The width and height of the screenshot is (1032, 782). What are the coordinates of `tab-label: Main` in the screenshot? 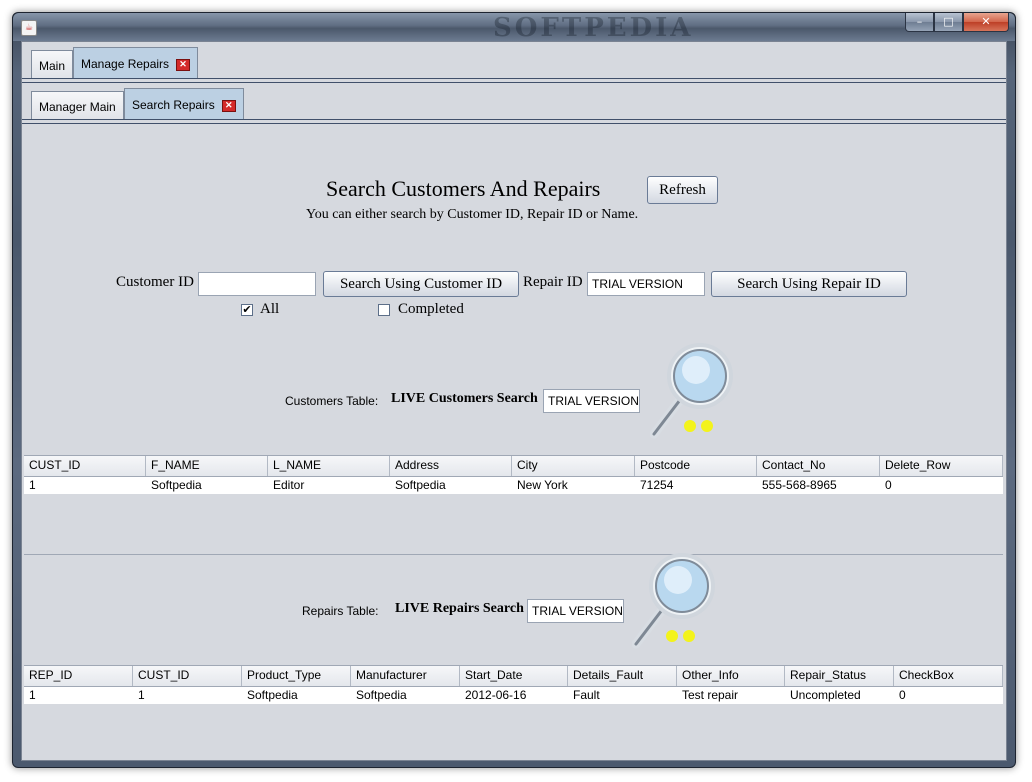 It's located at (52, 66).